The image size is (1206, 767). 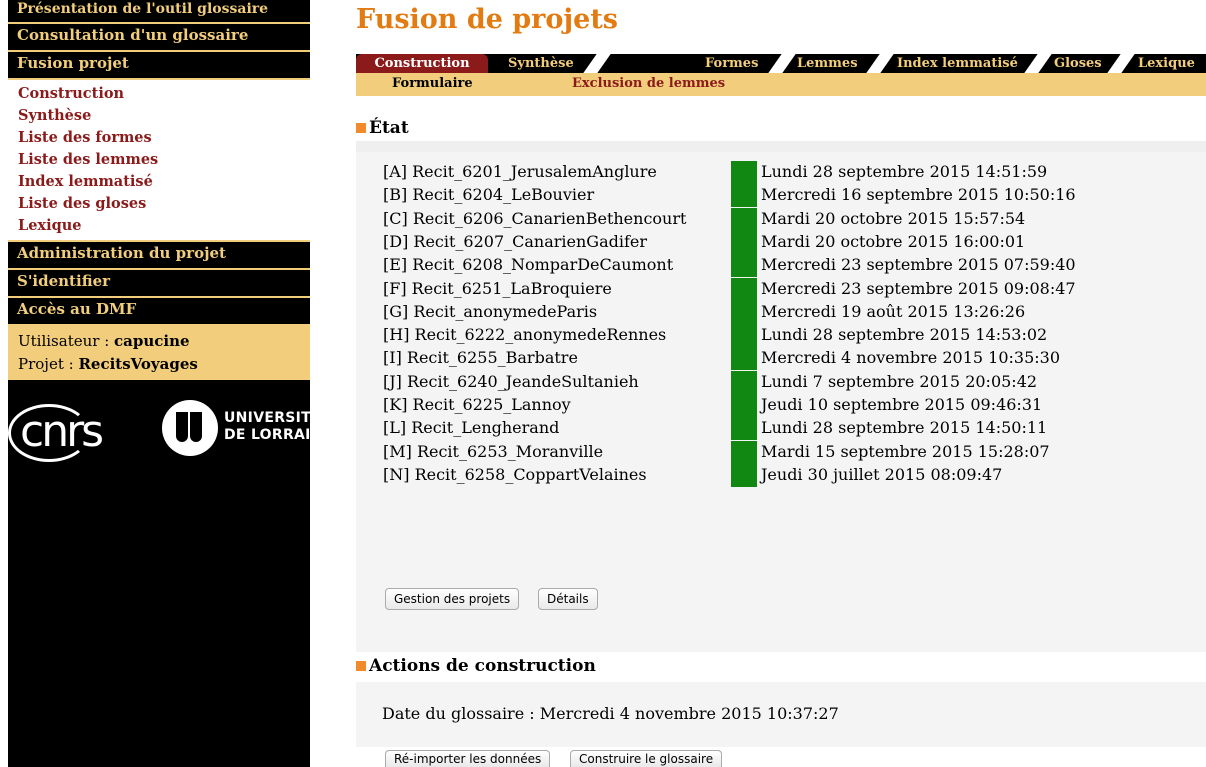 I want to click on gestion-projets-button: Gestion des projets, so click(x=452, y=599).